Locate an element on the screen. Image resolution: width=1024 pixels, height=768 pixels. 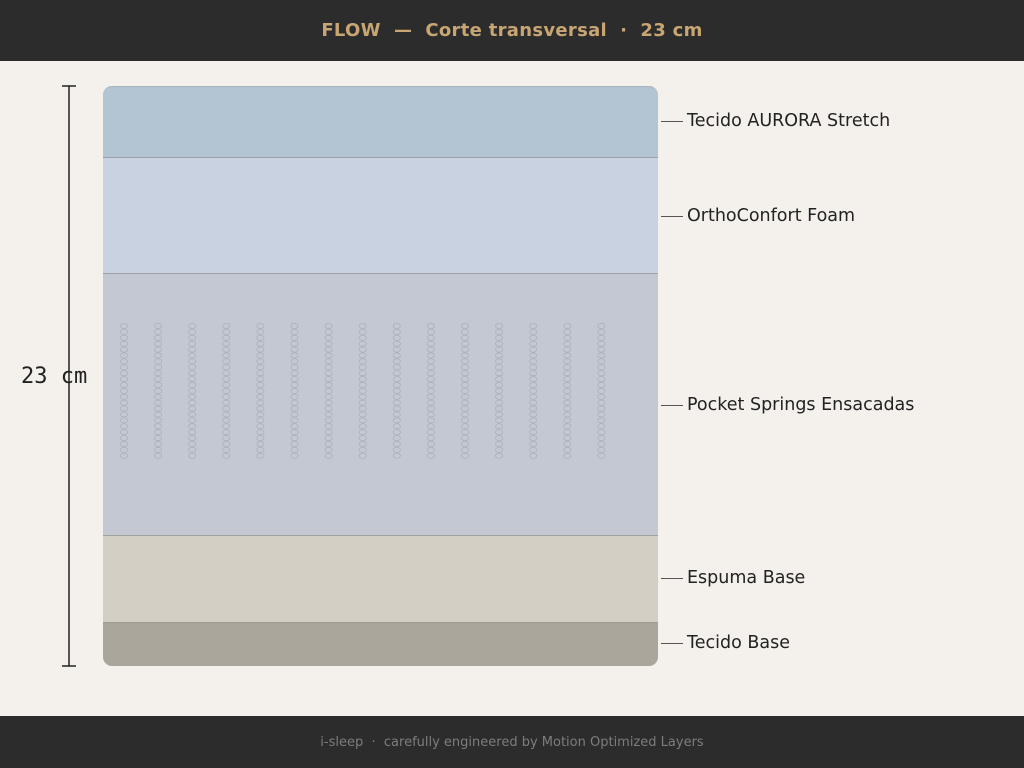
label-comfort-foam: OrthoConfort Foam is located at coordinates (771, 216).